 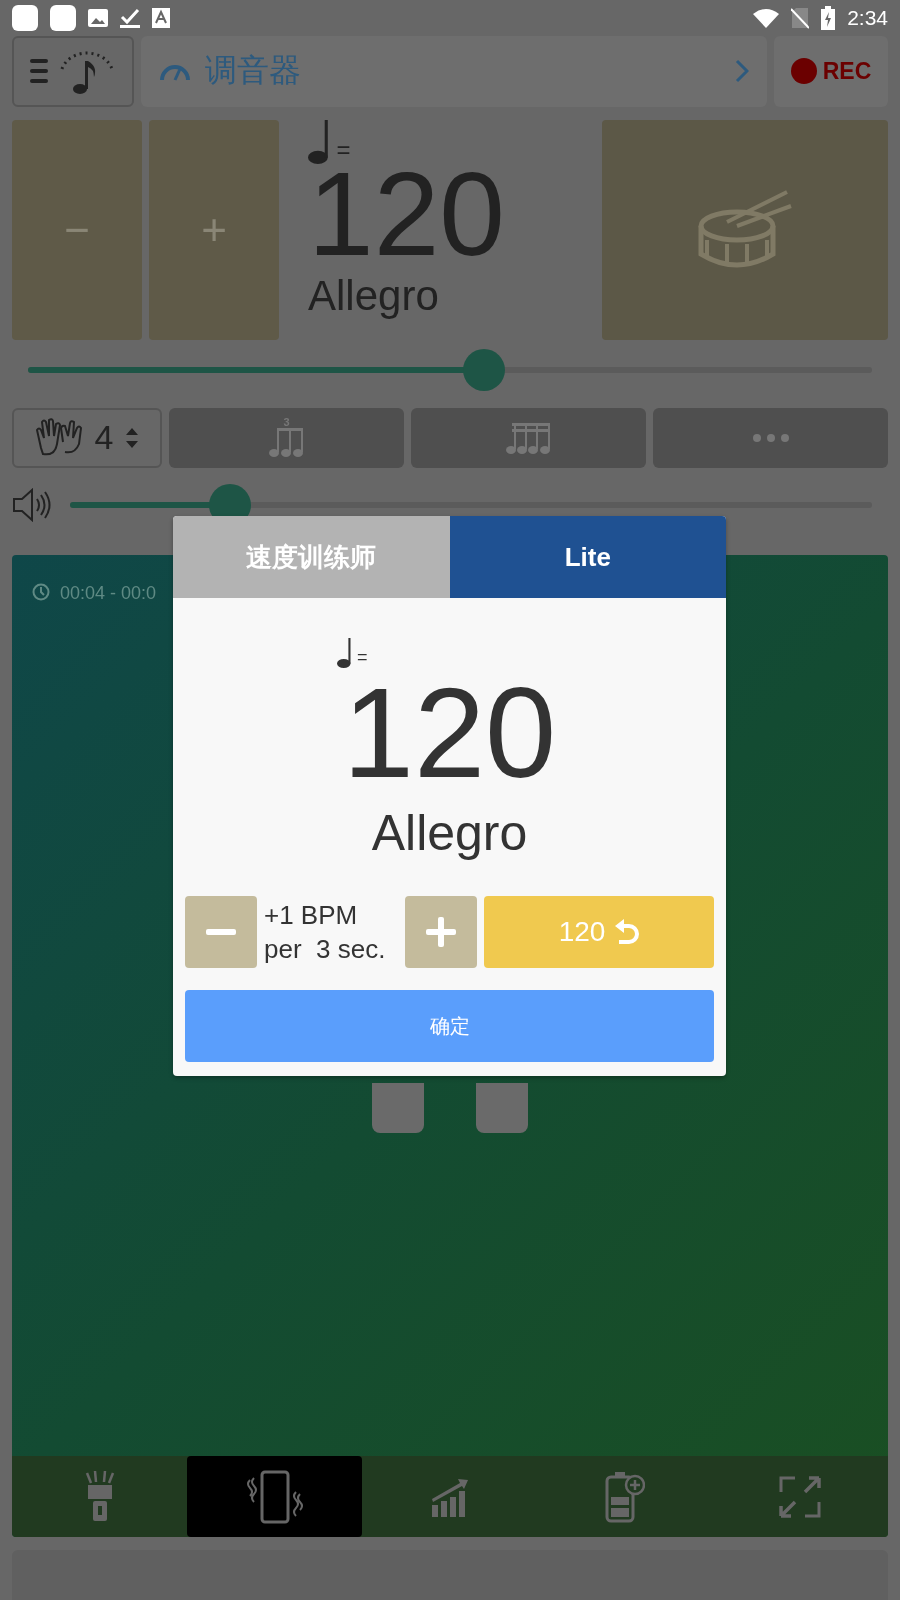 I want to click on battery-plus-icon, so click(x=625, y=1496).